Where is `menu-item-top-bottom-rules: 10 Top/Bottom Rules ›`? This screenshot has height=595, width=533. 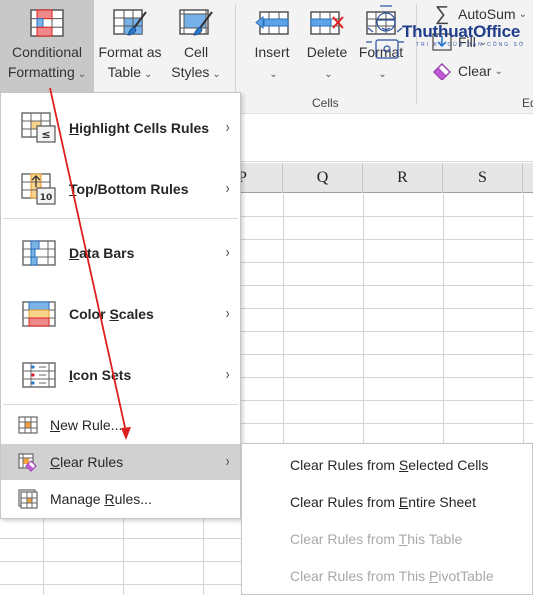
menu-item-top-bottom-rules: 10 Top/Bottom Rules › is located at coordinates (120, 189).